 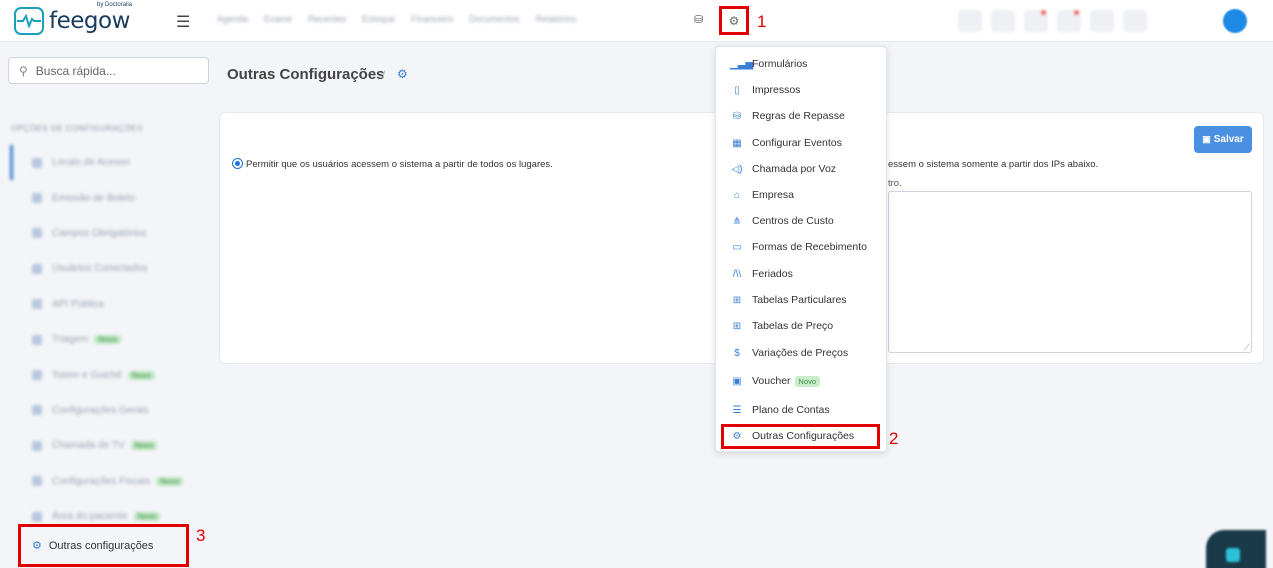 What do you see at coordinates (23, 70) in the screenshot?
I see `search-icon: ⚲` at bounding box center [23, 70].